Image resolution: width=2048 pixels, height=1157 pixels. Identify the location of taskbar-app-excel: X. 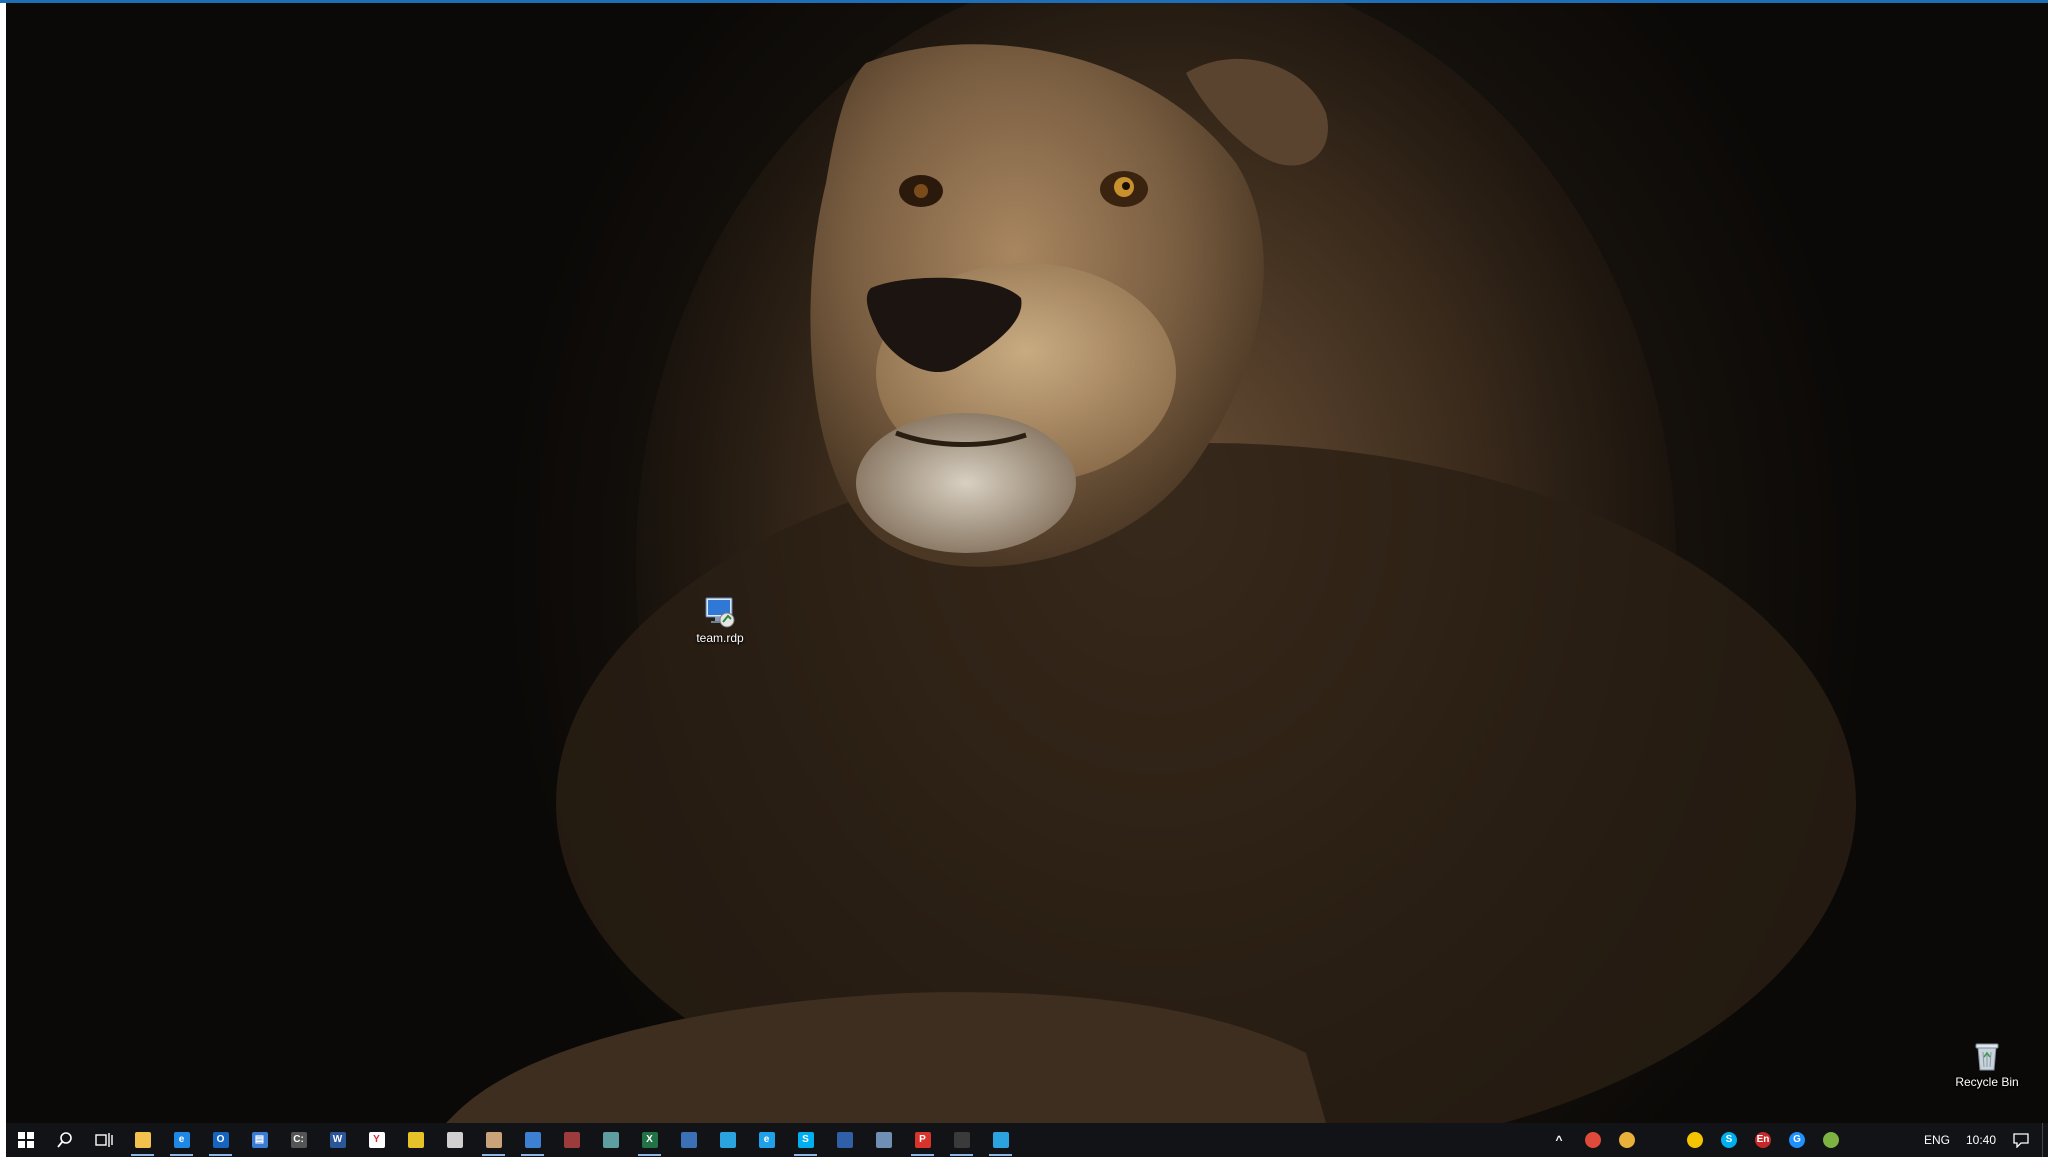
(649, 1140).